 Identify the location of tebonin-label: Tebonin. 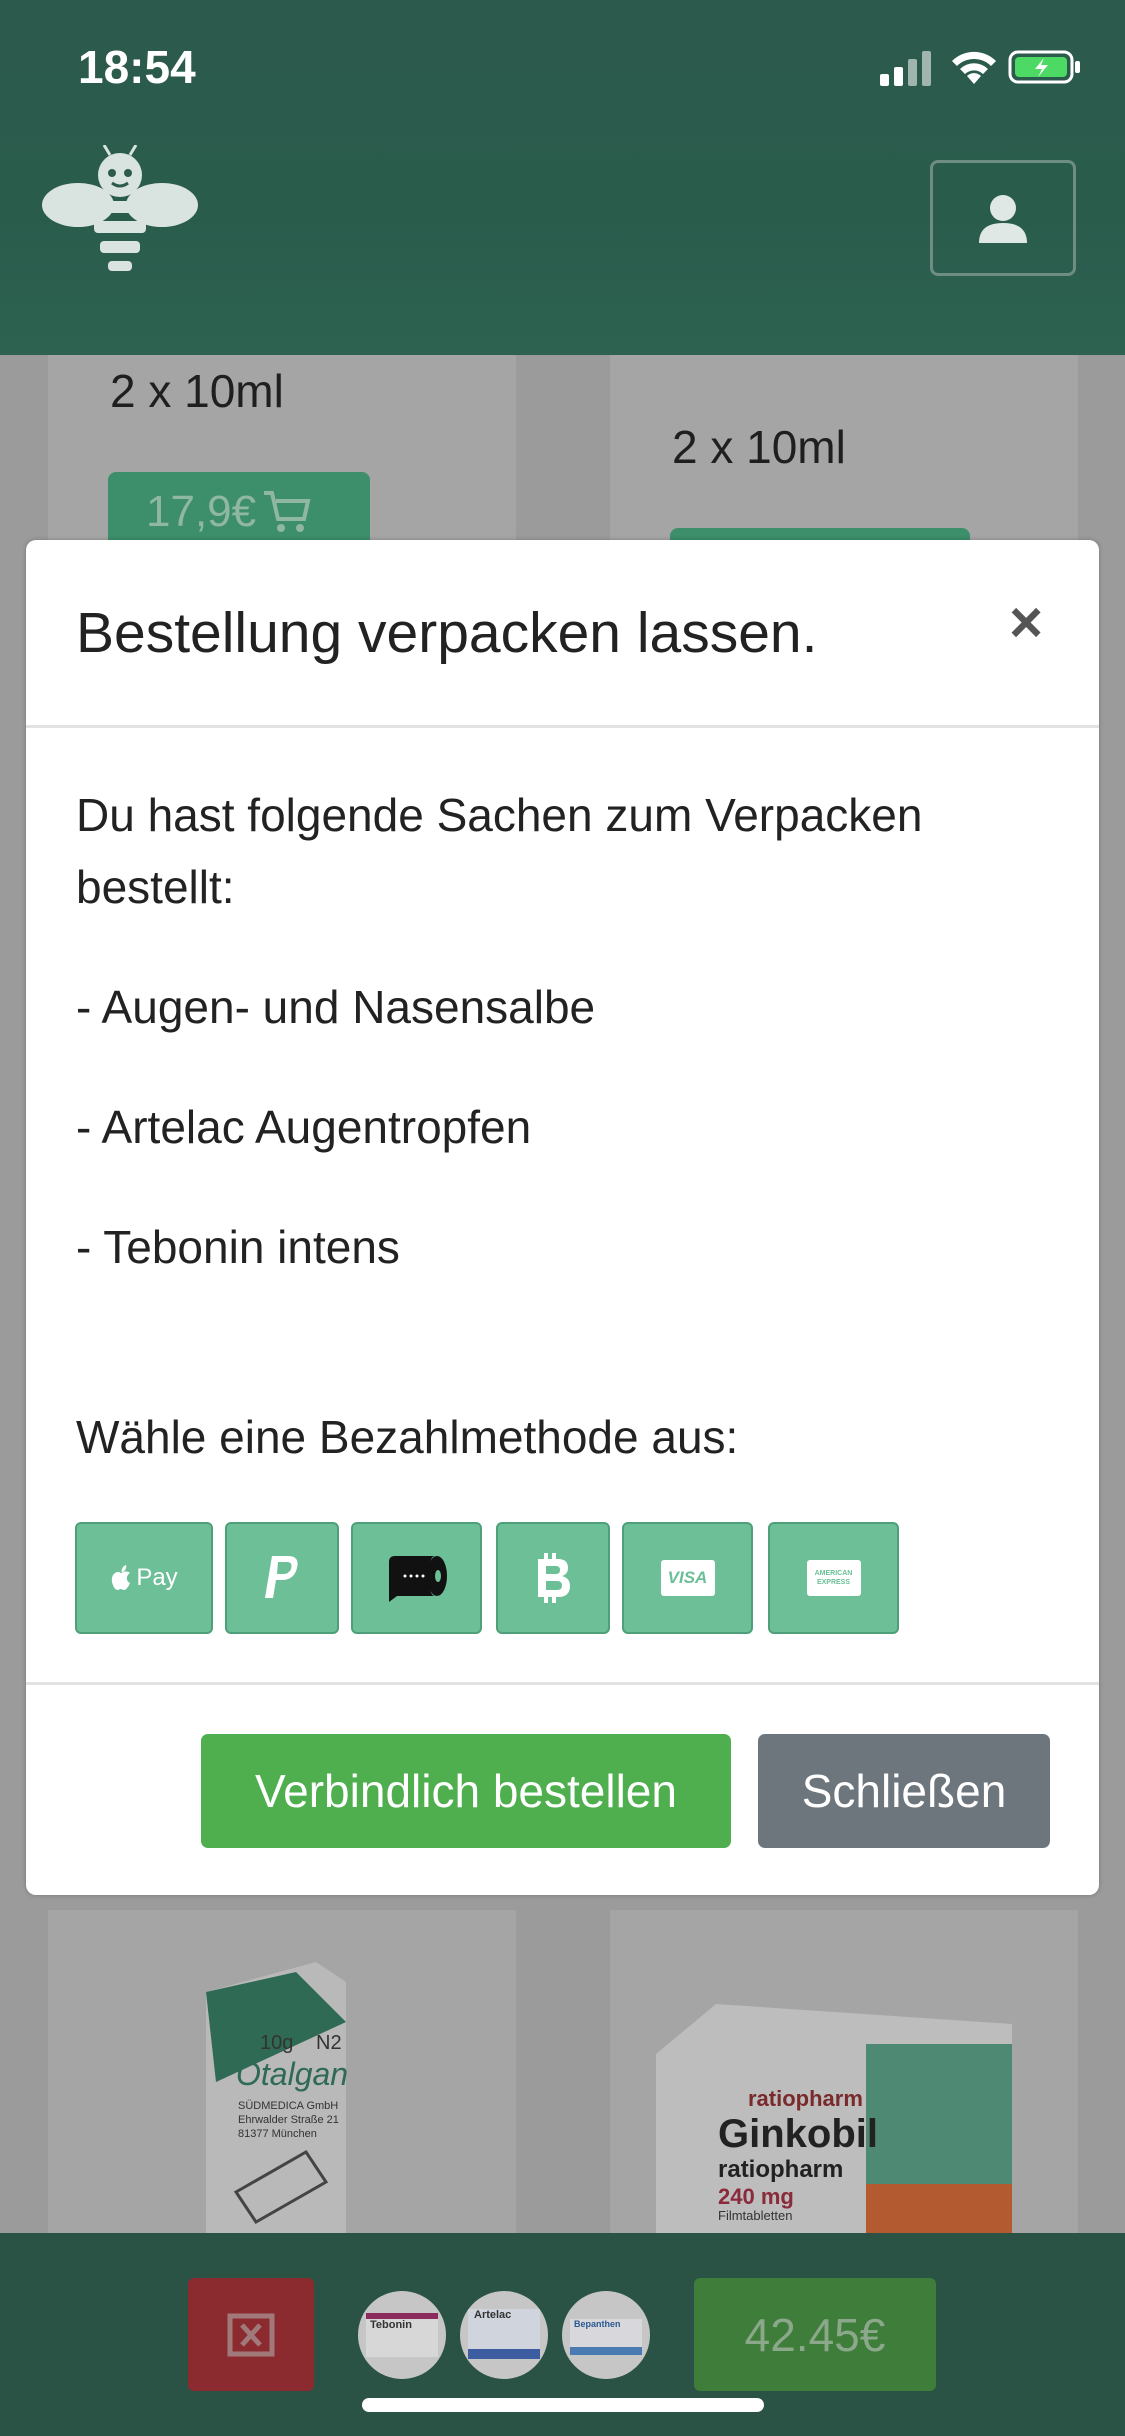
(402, 2335).